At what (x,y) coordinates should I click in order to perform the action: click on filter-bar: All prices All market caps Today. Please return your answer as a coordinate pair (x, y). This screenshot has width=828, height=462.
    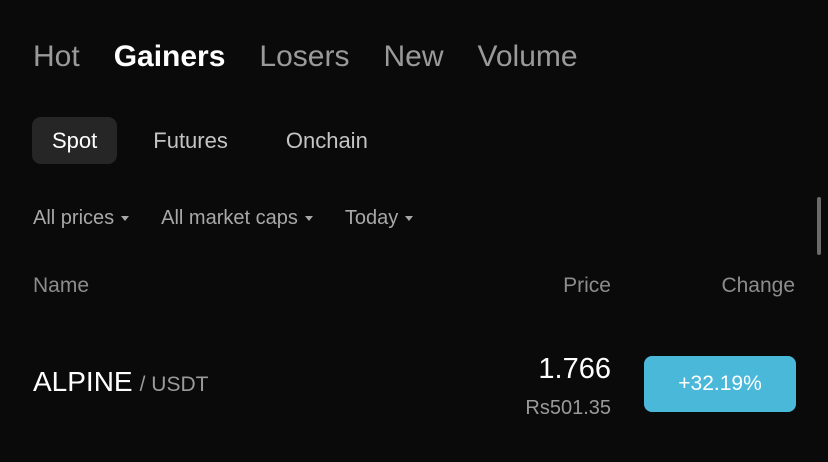
    Looking at the image, I should click on (223, 218).